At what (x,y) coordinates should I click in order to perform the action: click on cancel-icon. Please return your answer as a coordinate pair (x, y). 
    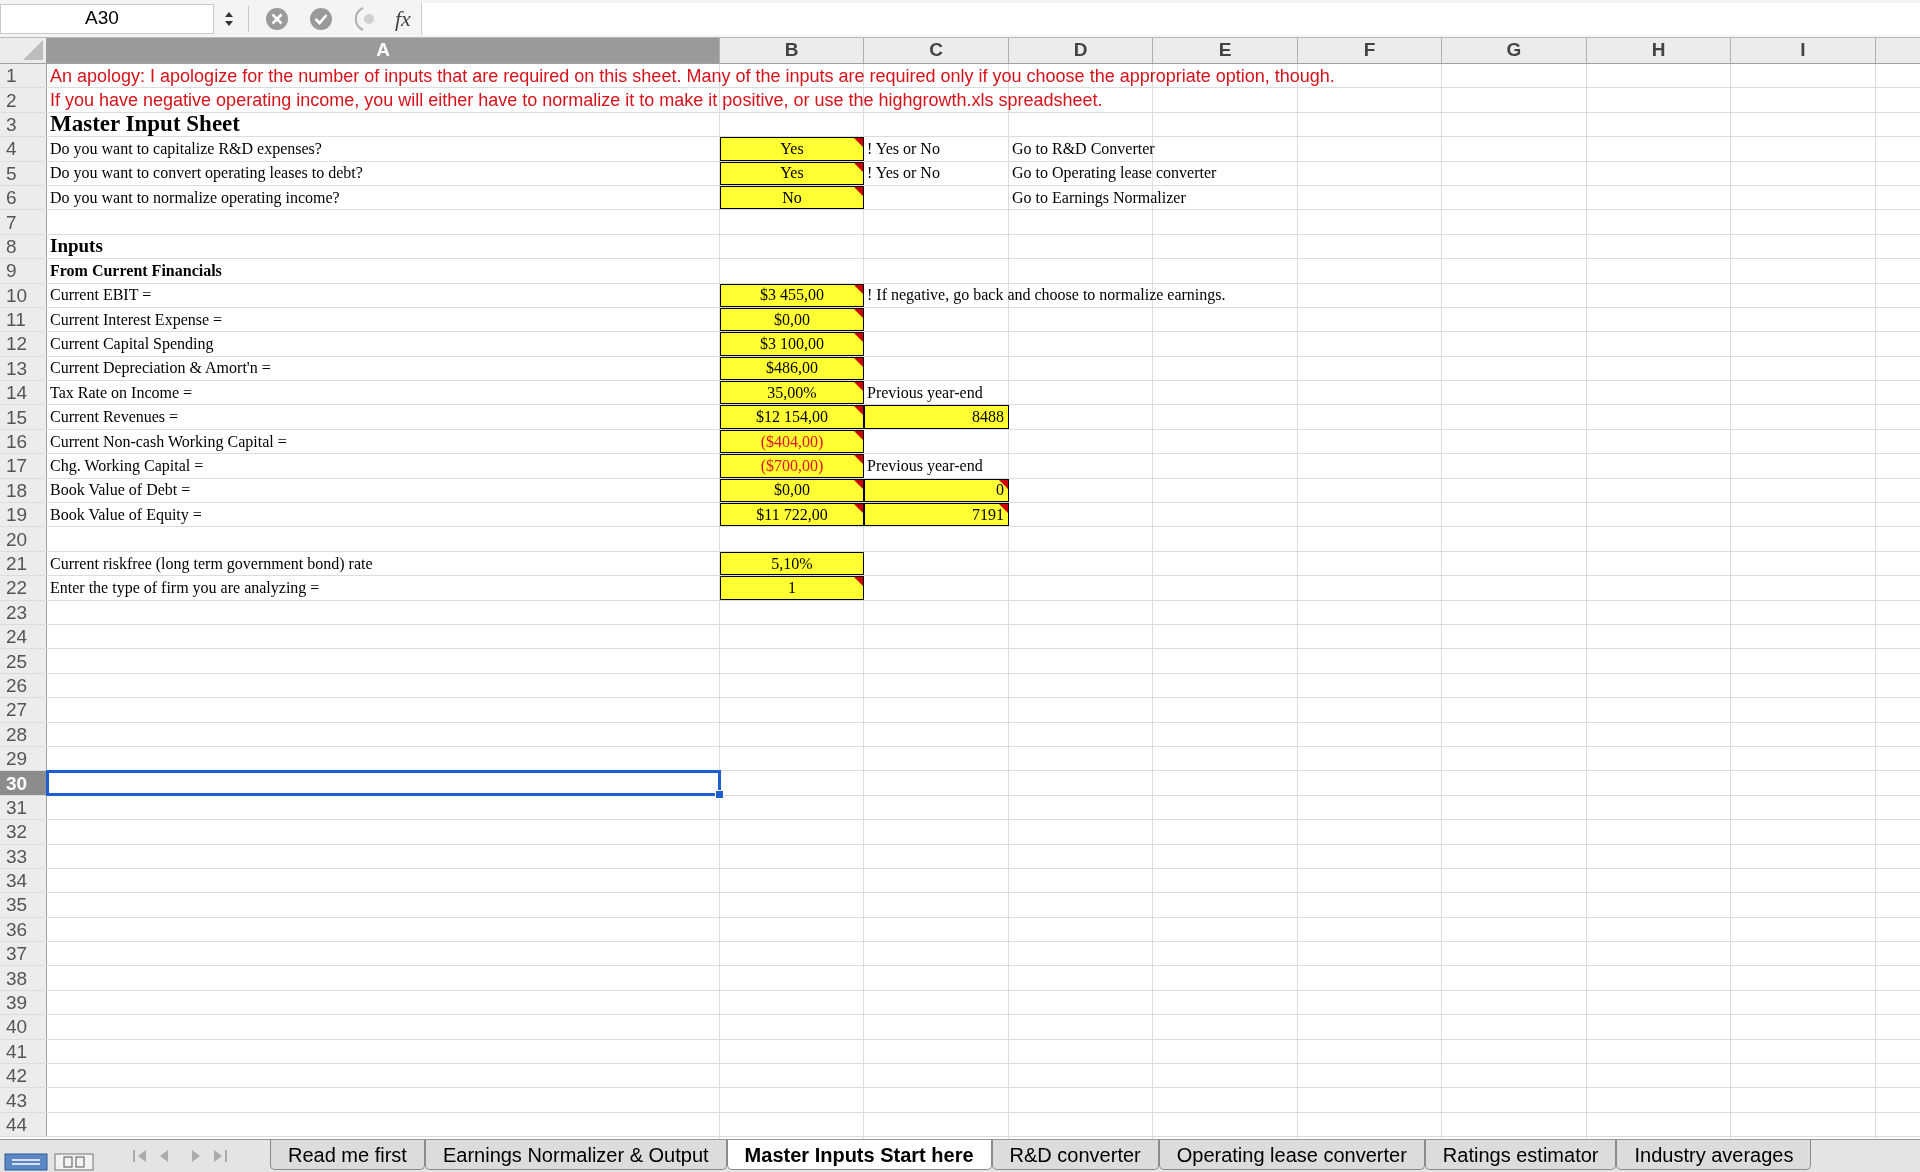
    Looking at the image, I should click on (277, 18).